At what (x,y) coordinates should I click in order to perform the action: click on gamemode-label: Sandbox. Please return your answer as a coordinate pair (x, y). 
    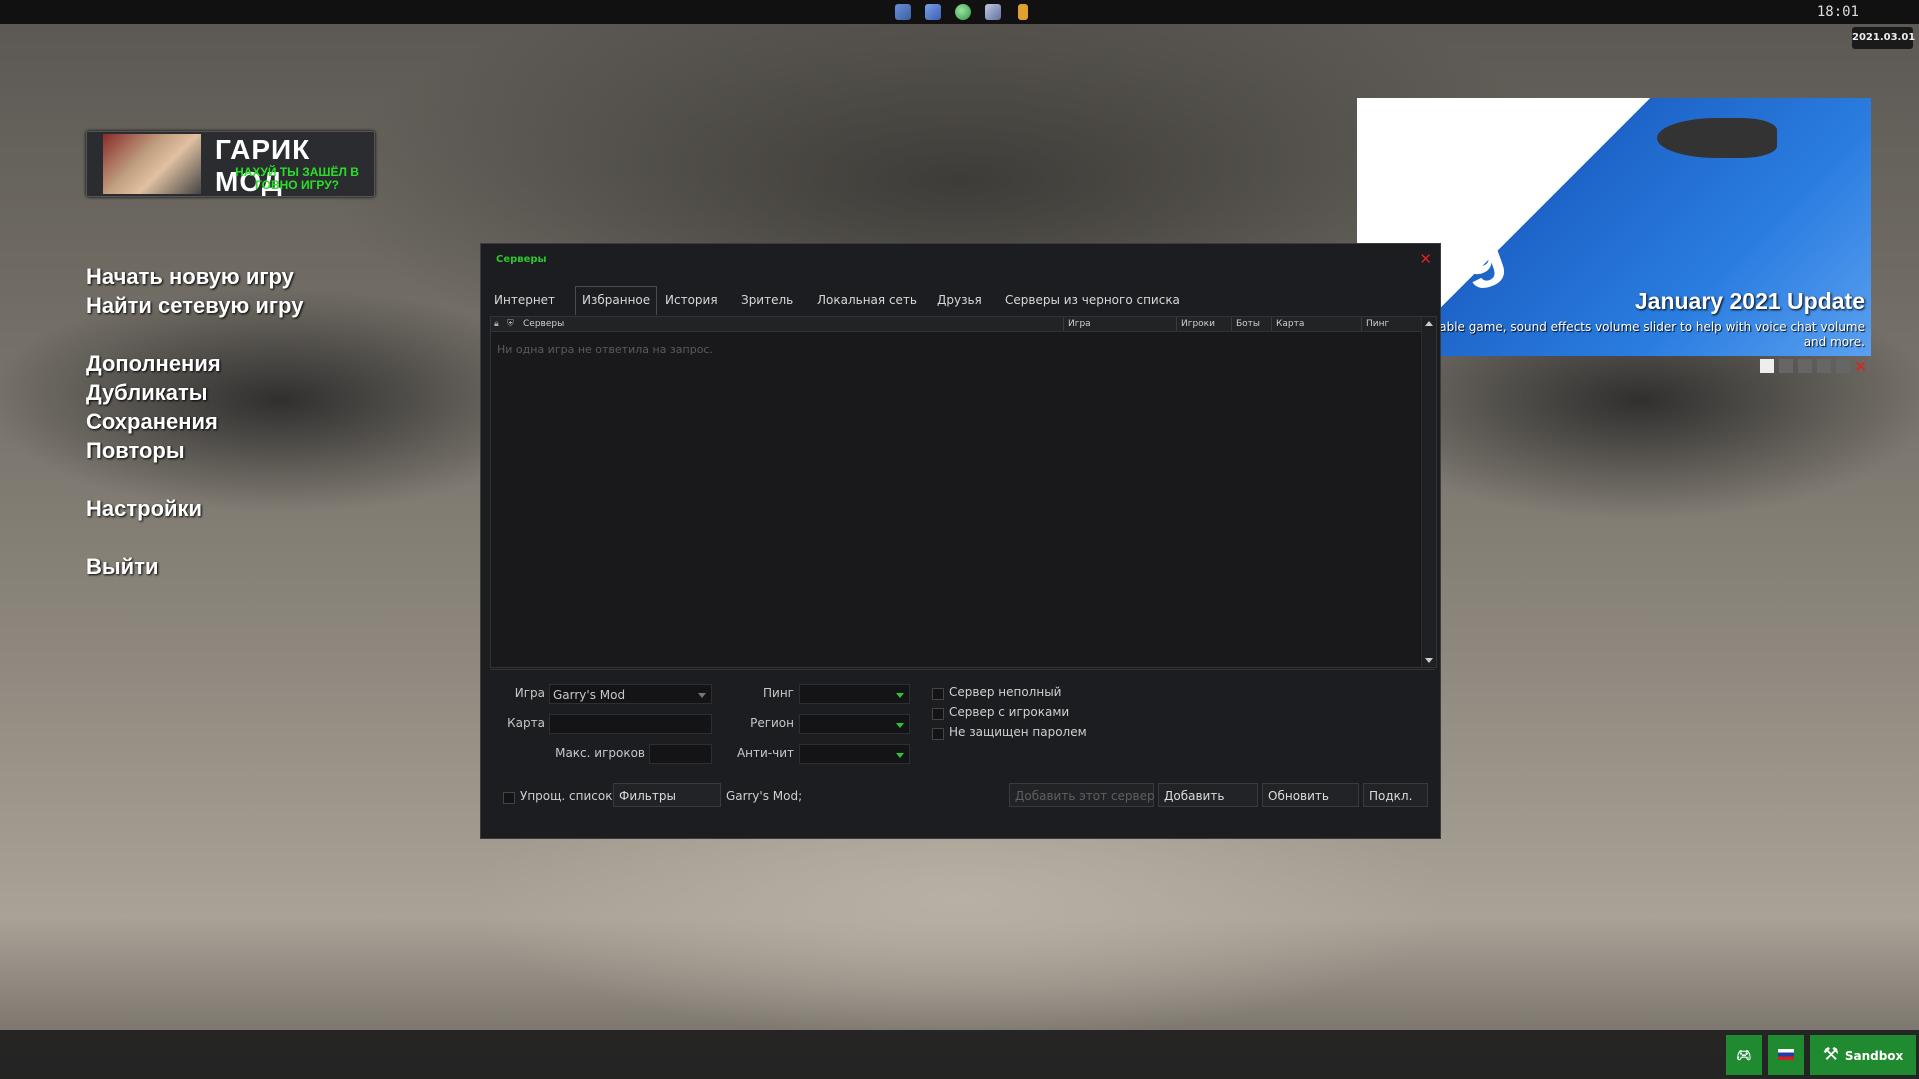
    Looking at the image, I should click on (1874, 1056).